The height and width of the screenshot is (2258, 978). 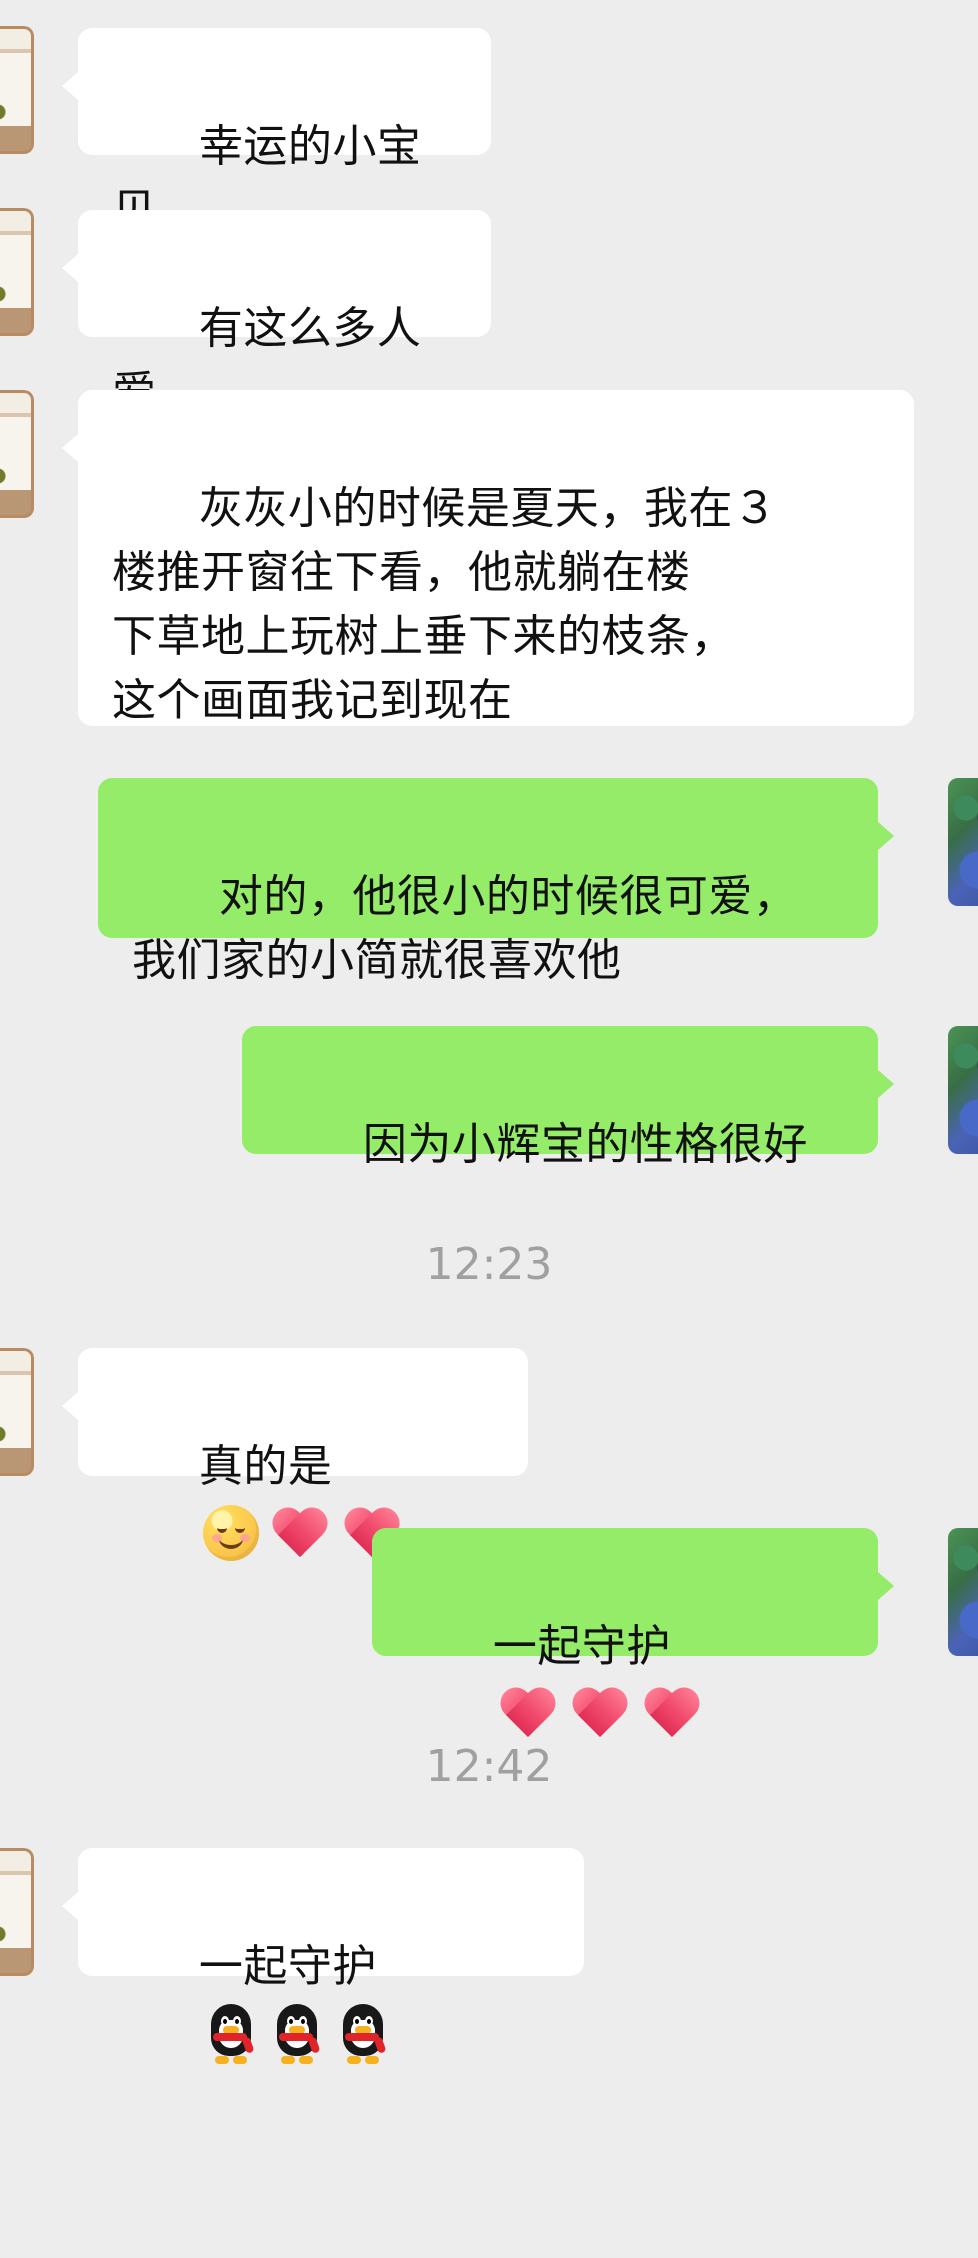 What do you see at coordinates (276, 132) in the screenshot?
I see `incoming-message-bubble: 幸运的小宝贝` at bounding box center [276, 132].